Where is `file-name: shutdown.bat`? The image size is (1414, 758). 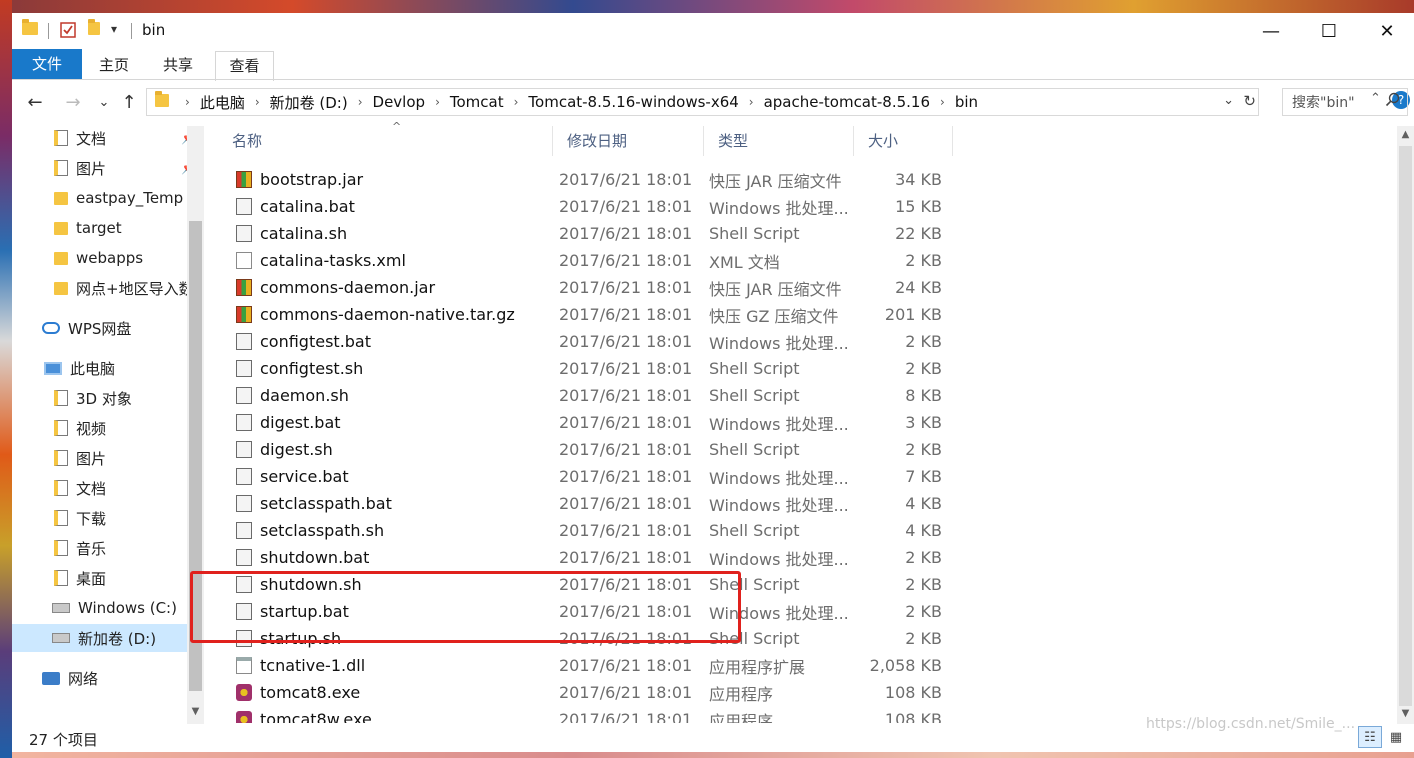 file-name: shutdown.bat is located at coordinates (302, 557).